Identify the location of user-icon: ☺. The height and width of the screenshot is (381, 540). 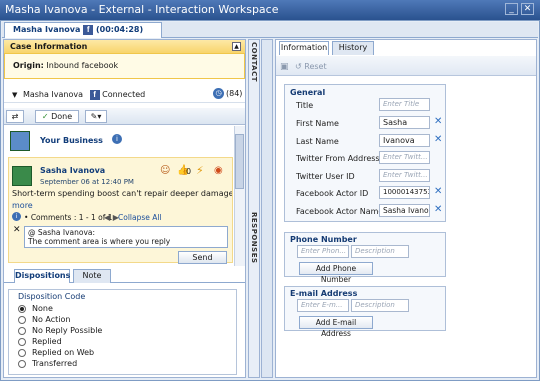
(165, 170).